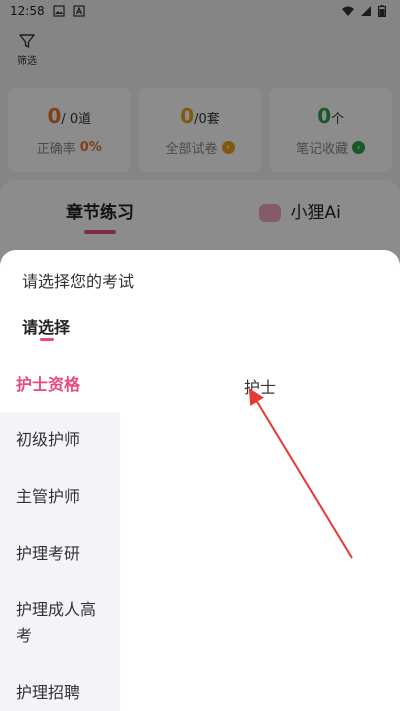  What do you see at coordinates (46, 326) in the screenshot?
I see `sheet-tab-select: 请选择` at bounding box center [46, 326].